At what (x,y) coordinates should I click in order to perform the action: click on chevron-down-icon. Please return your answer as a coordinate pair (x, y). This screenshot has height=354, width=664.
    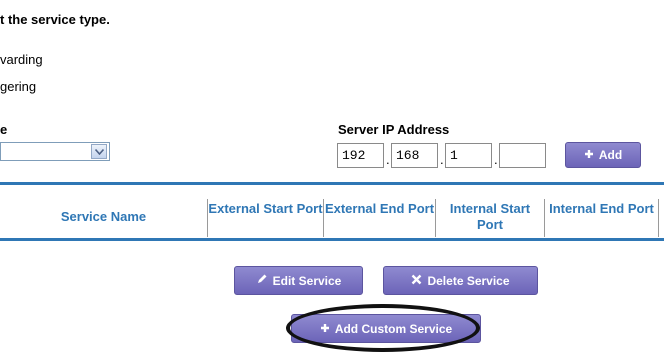
    Looking at the image, I should click on (99, 151).